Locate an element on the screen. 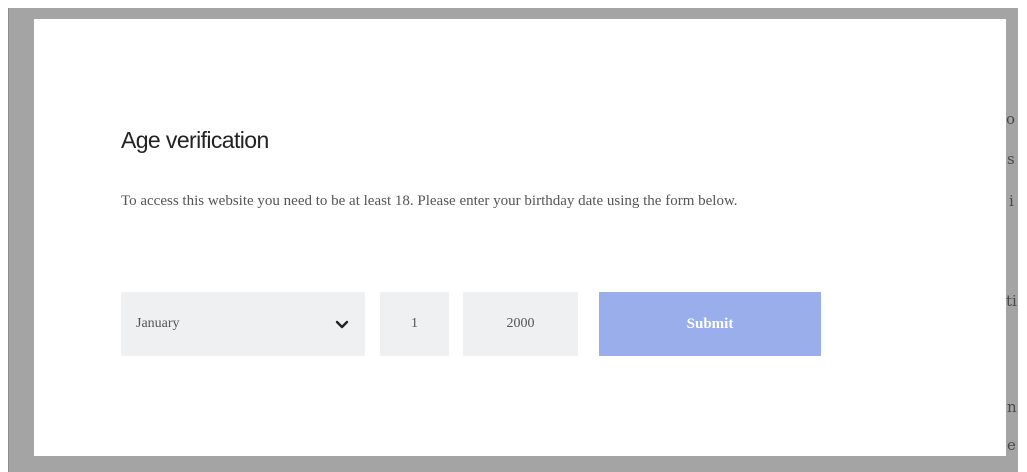 The image size is (1027, 472). day-input-value: 1 is located at coordinates (414, 323).